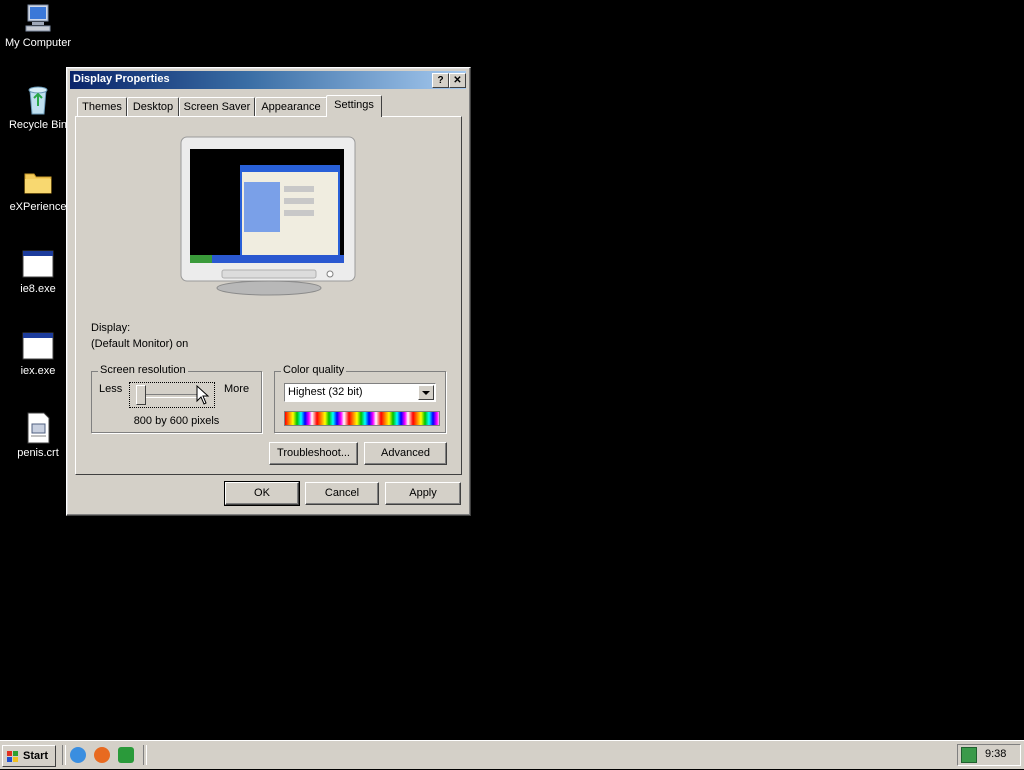  What do you see at coordinates (362, 418) in the screenshot?
I see `color-spectrum-bar` at bounding box center [362, 418].